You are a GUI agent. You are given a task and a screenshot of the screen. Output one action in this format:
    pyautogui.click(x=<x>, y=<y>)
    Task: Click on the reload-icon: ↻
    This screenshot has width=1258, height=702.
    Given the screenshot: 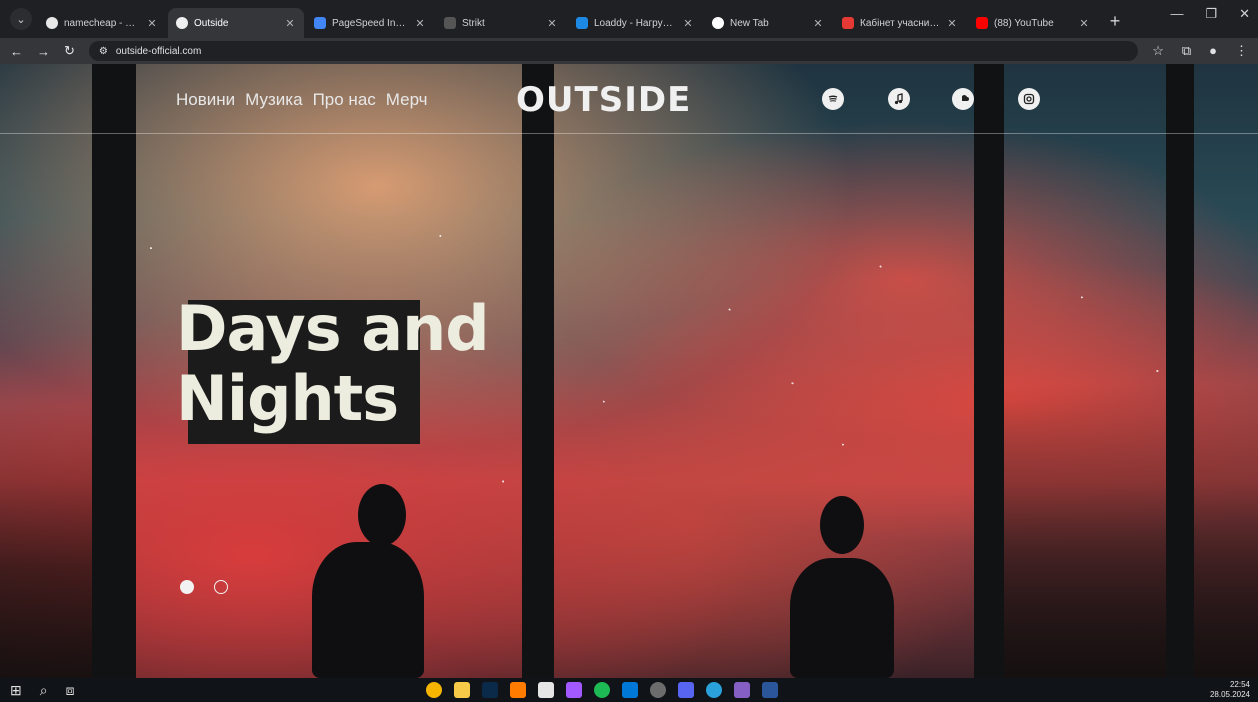 What is the action you would take?
    pyautogui.click(x=69, y=51)
    